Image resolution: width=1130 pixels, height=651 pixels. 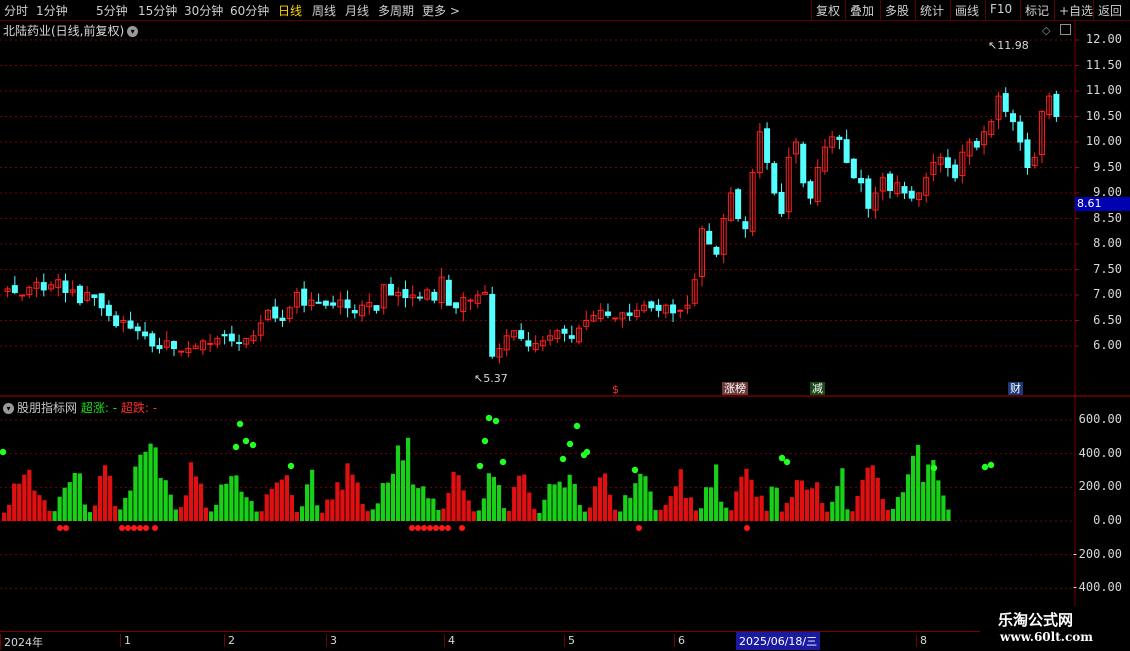 I want to click on period-tab-60min: 60分钟, so click(x=249, y=10).